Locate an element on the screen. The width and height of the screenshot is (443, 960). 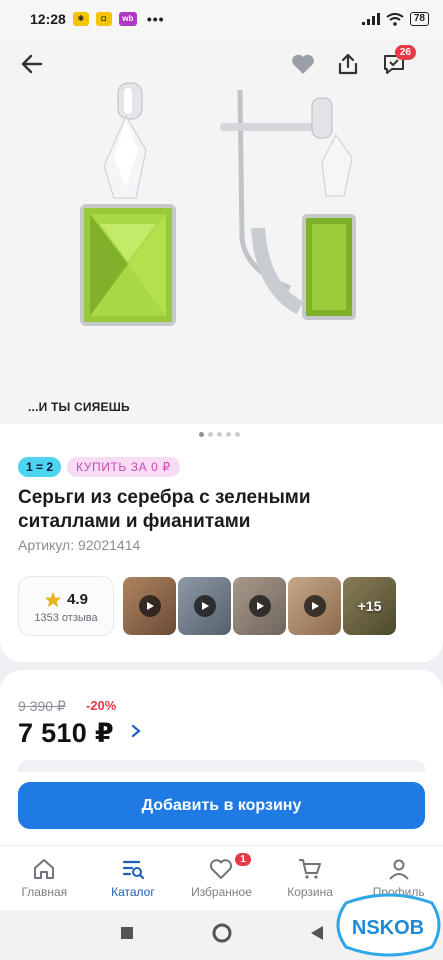
promo-tags: 1 = 2 КУПИТЬ ЗА 0 ₽ is located at coordinates (99, 467).